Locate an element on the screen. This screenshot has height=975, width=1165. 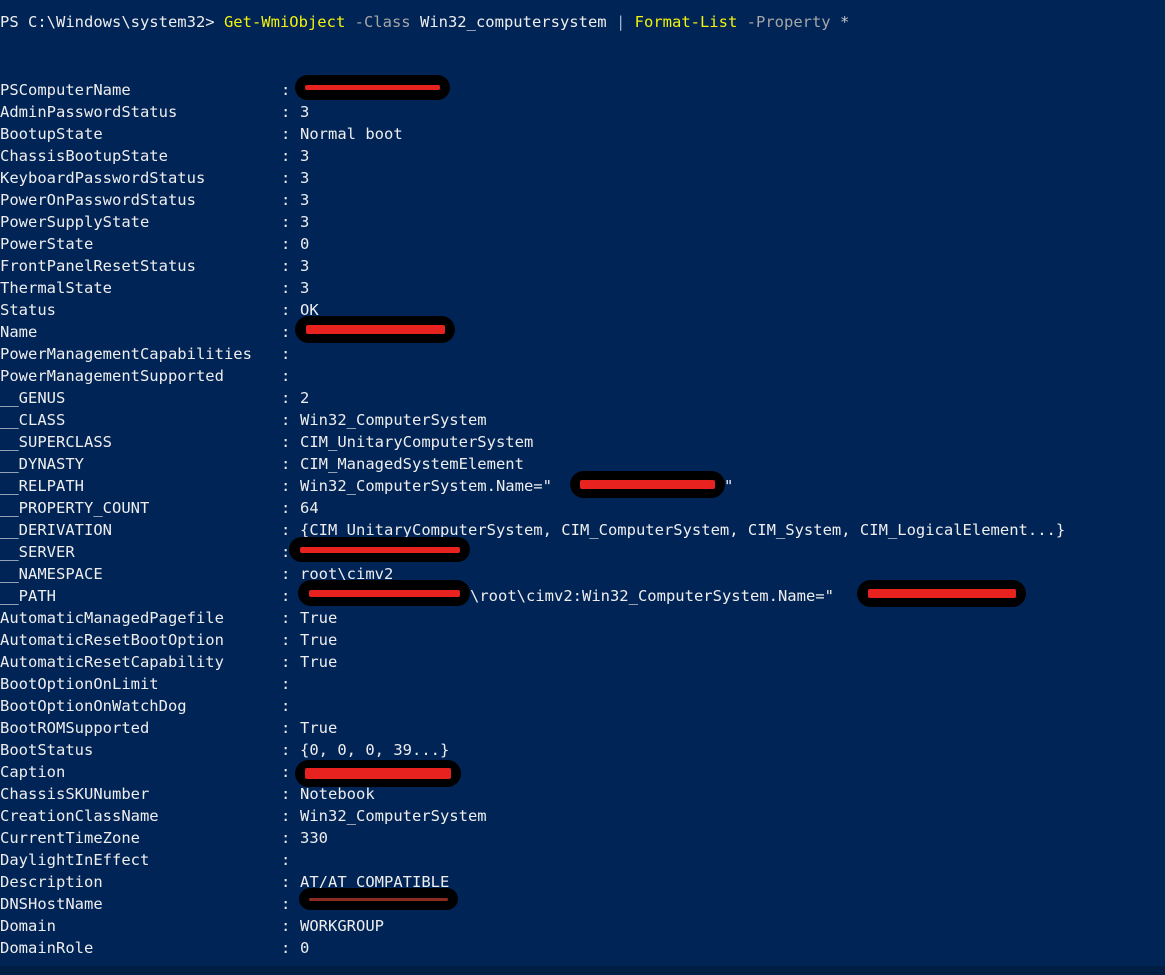
property-name: PSComputerName is located at coordinates (65, 90).